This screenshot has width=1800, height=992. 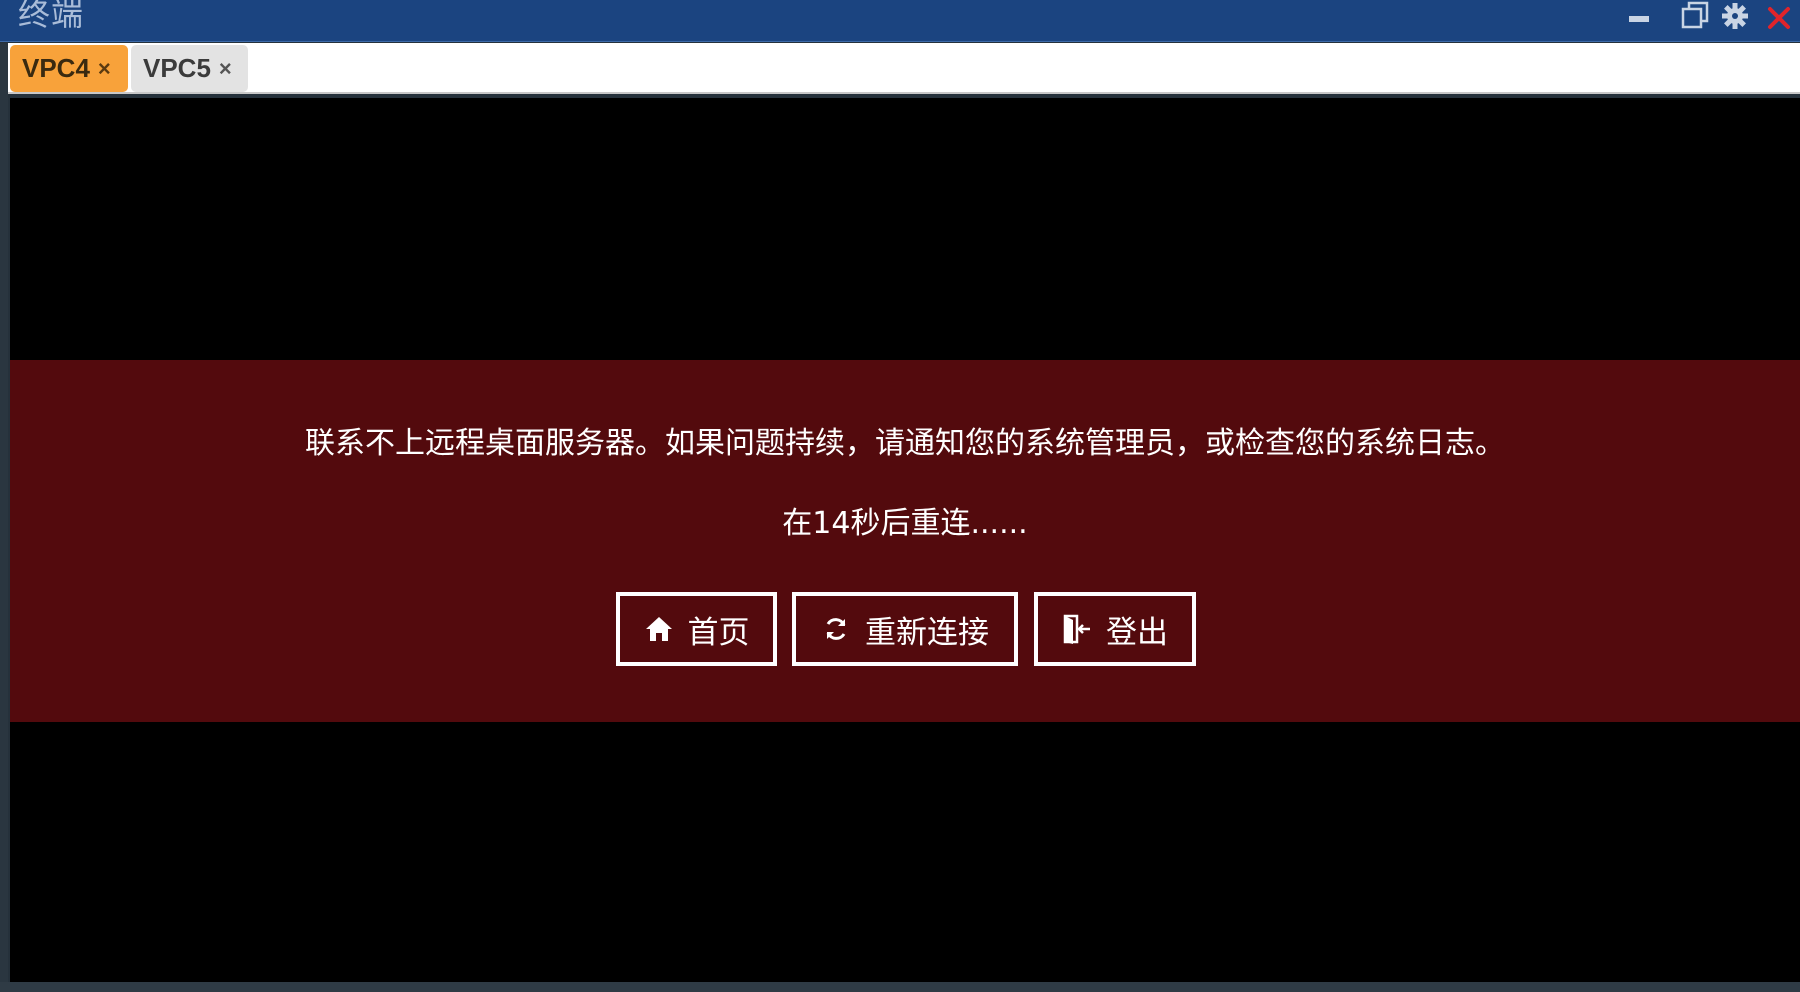 I want to click on title-bar: 终端, so click(x=900, y=21).